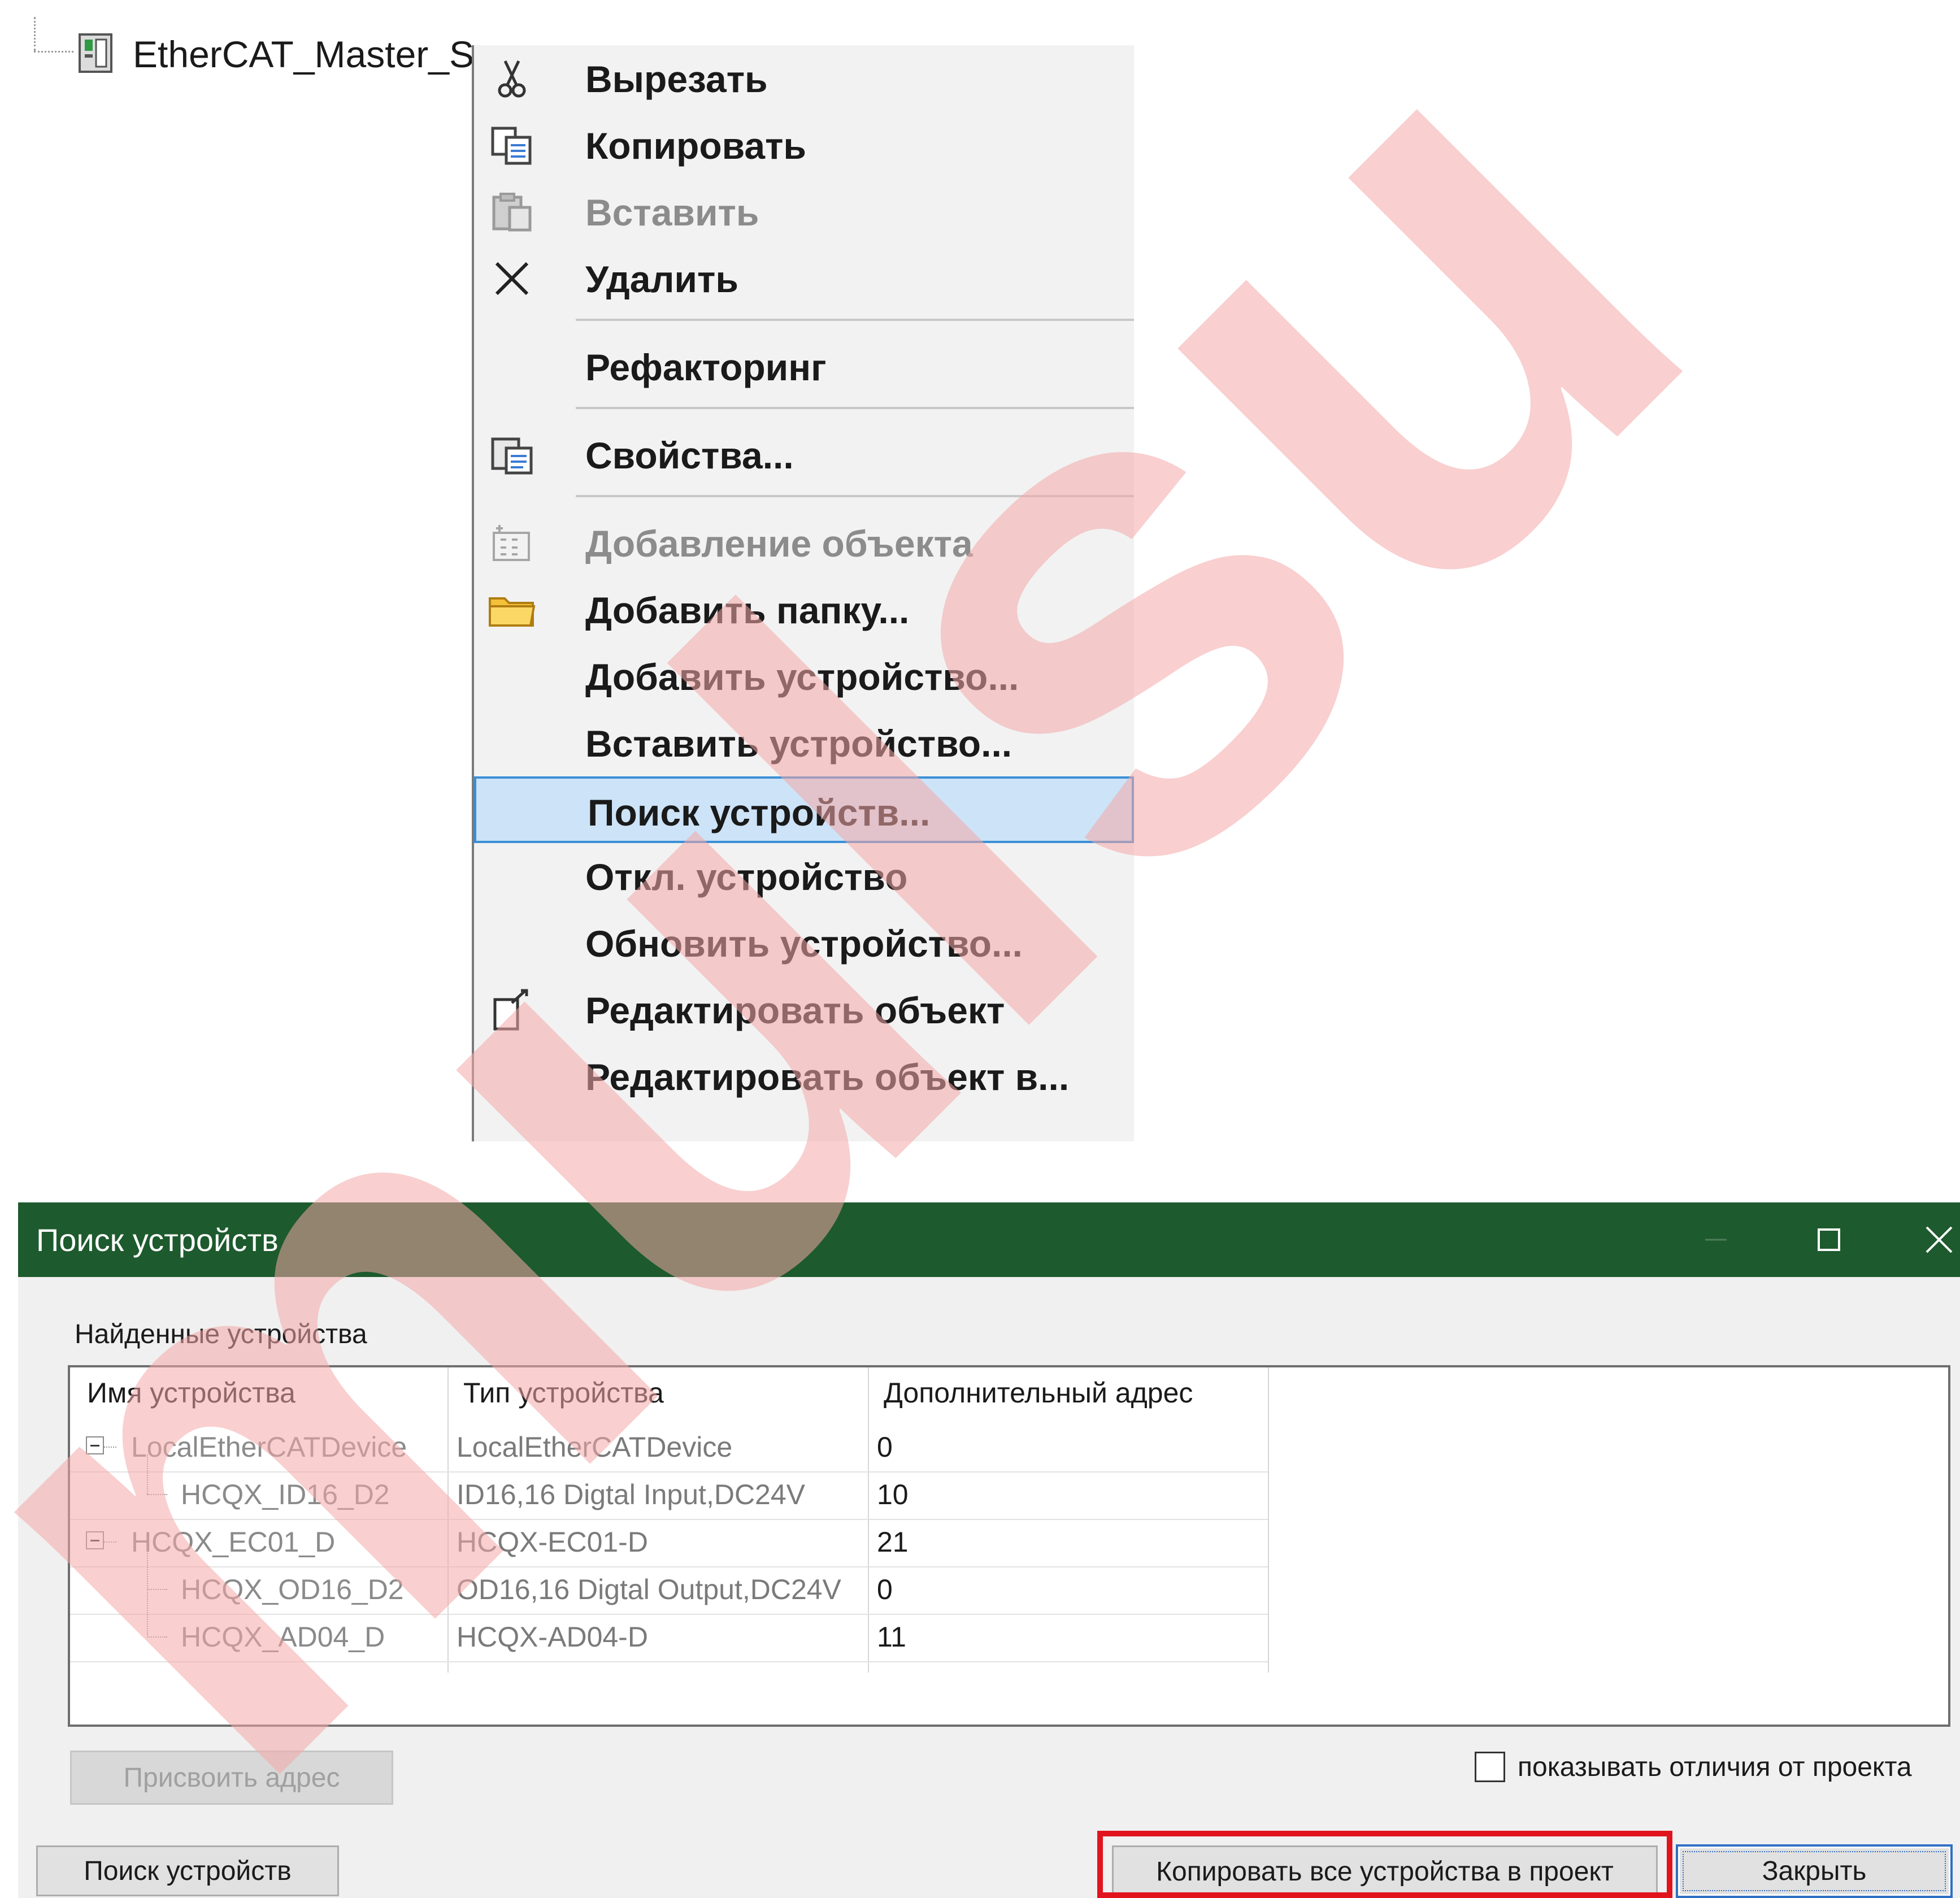  Describe the element at coordinates (314, 54) in the screenshot. I see `tree-node-label: EtherCAT_Master_So` at that location.